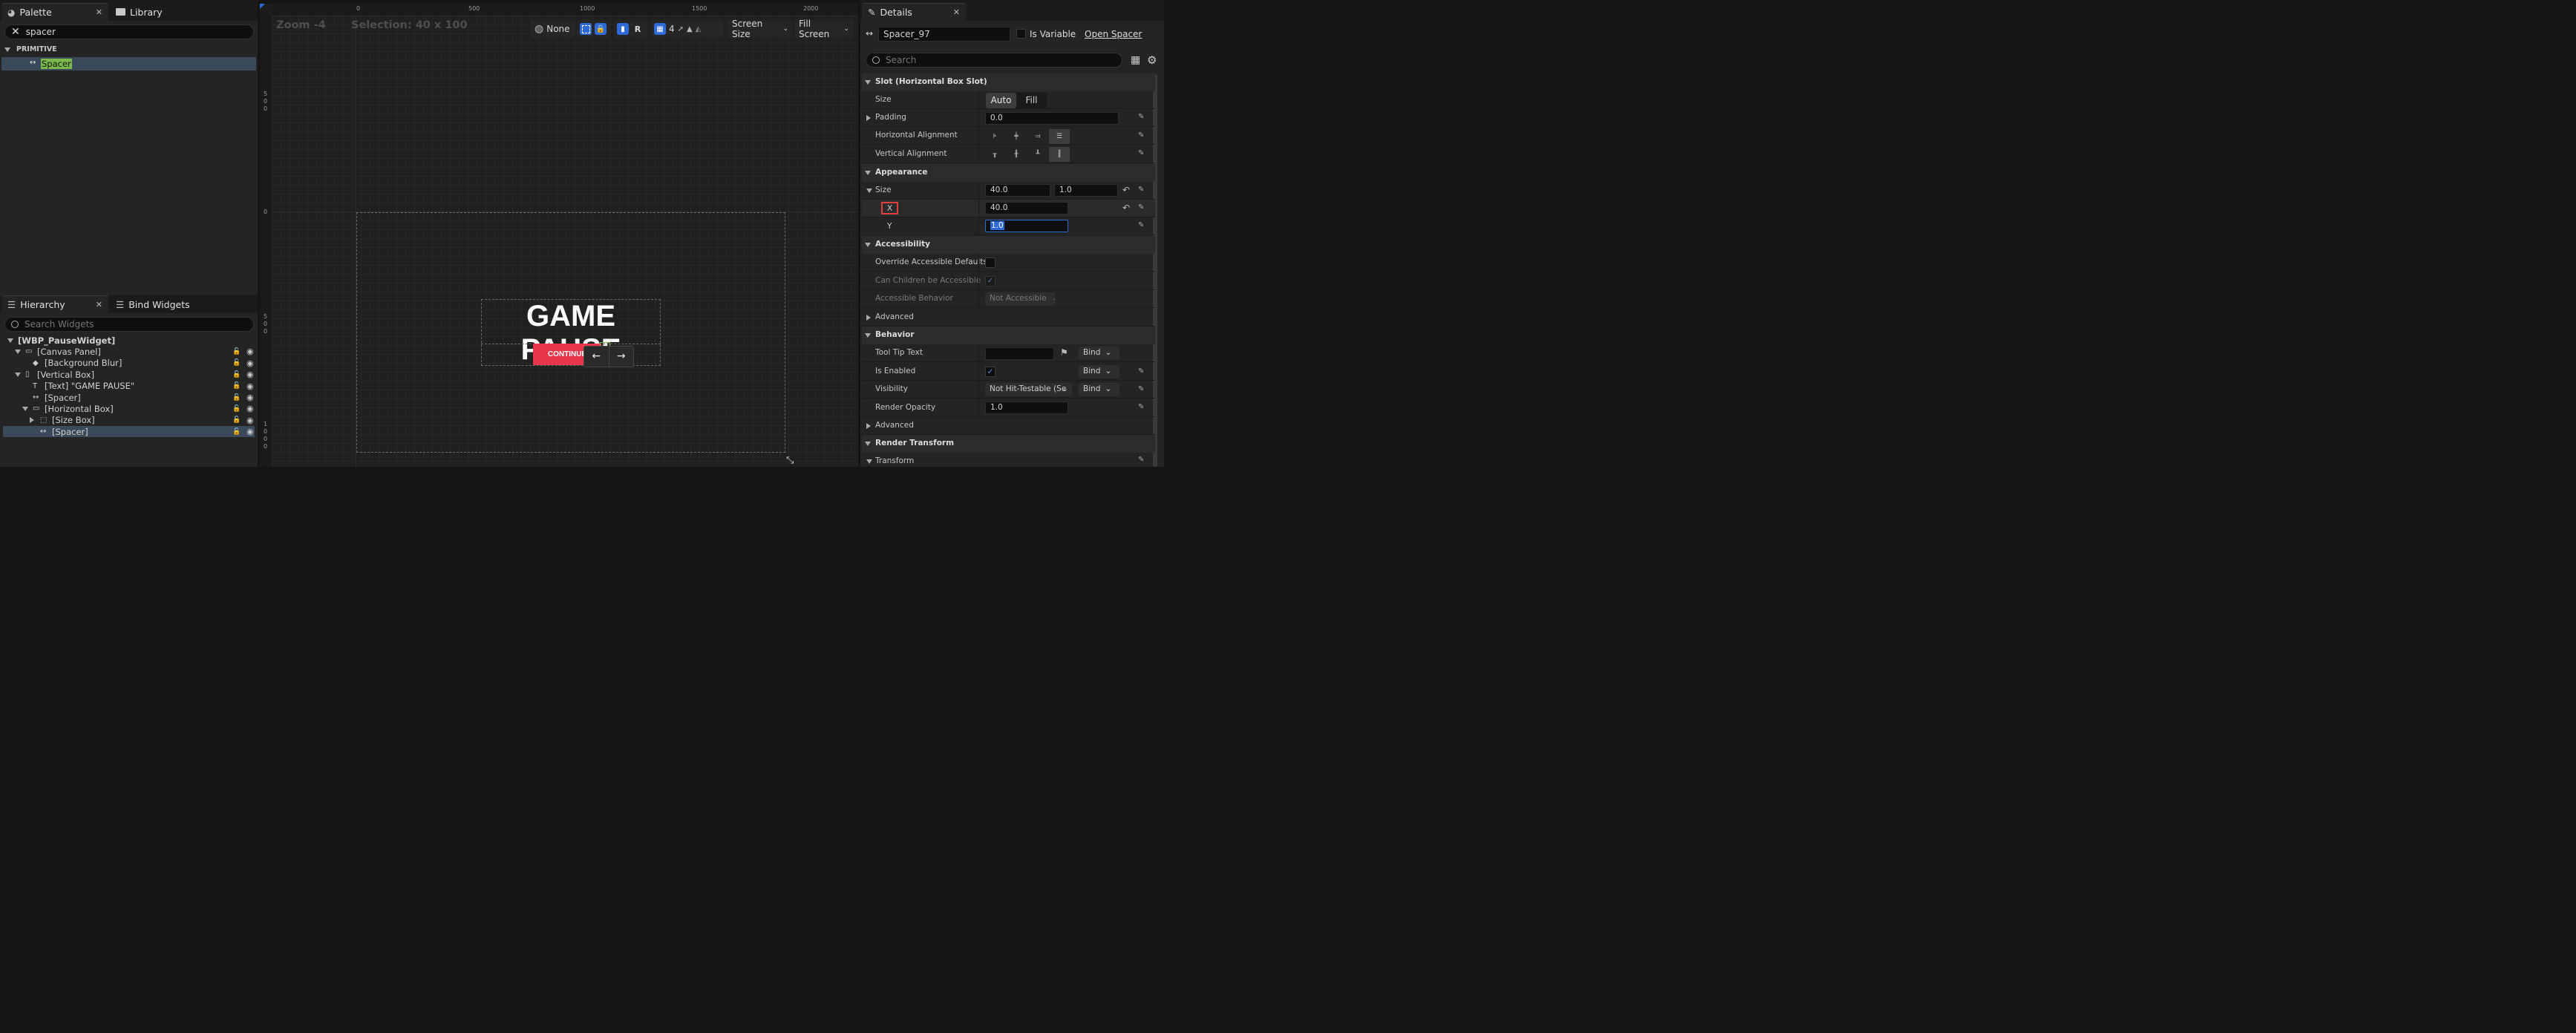 Image resolution: width=2576 pixels, height=1033 pixels. What do you see at coordinates (690, 29) in the screenshot?
I see `image-icon: ▲` at bounding box center [690, 29].